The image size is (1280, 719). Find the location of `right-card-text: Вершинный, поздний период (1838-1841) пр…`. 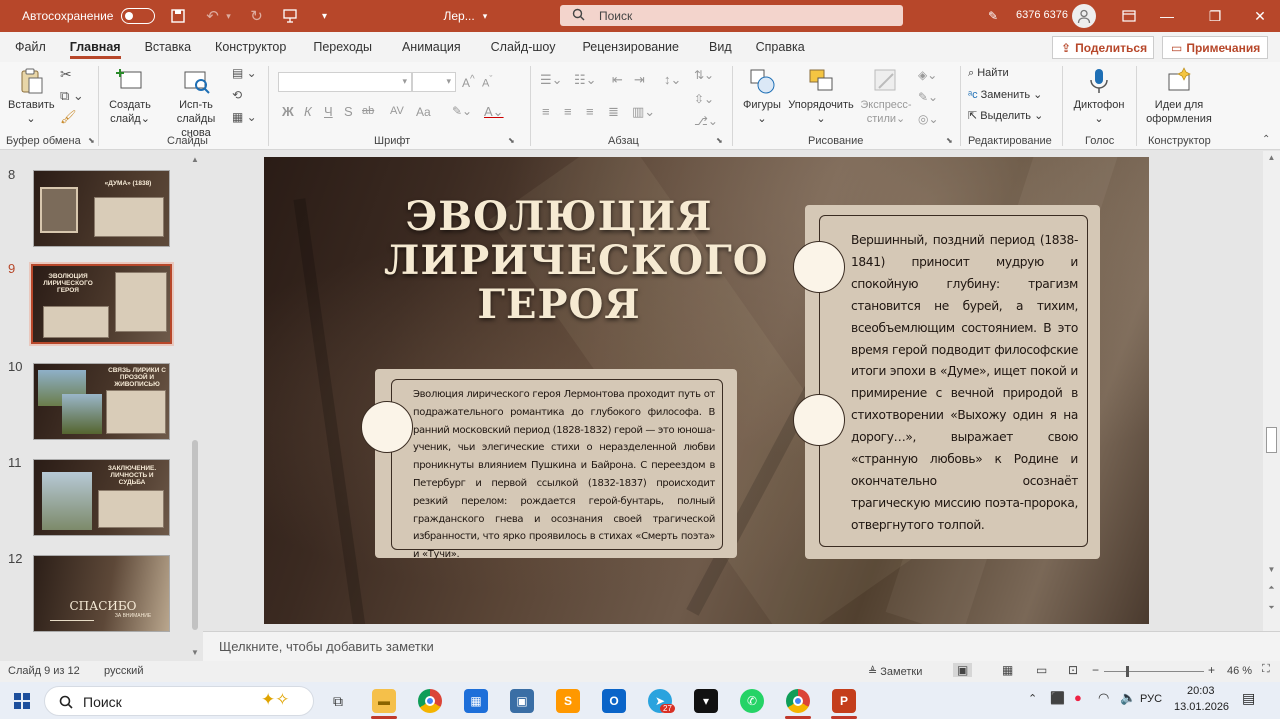

right-card-text: Вершинный, поздний период (1838-1841) пр… is located at coordinates (964, 383).